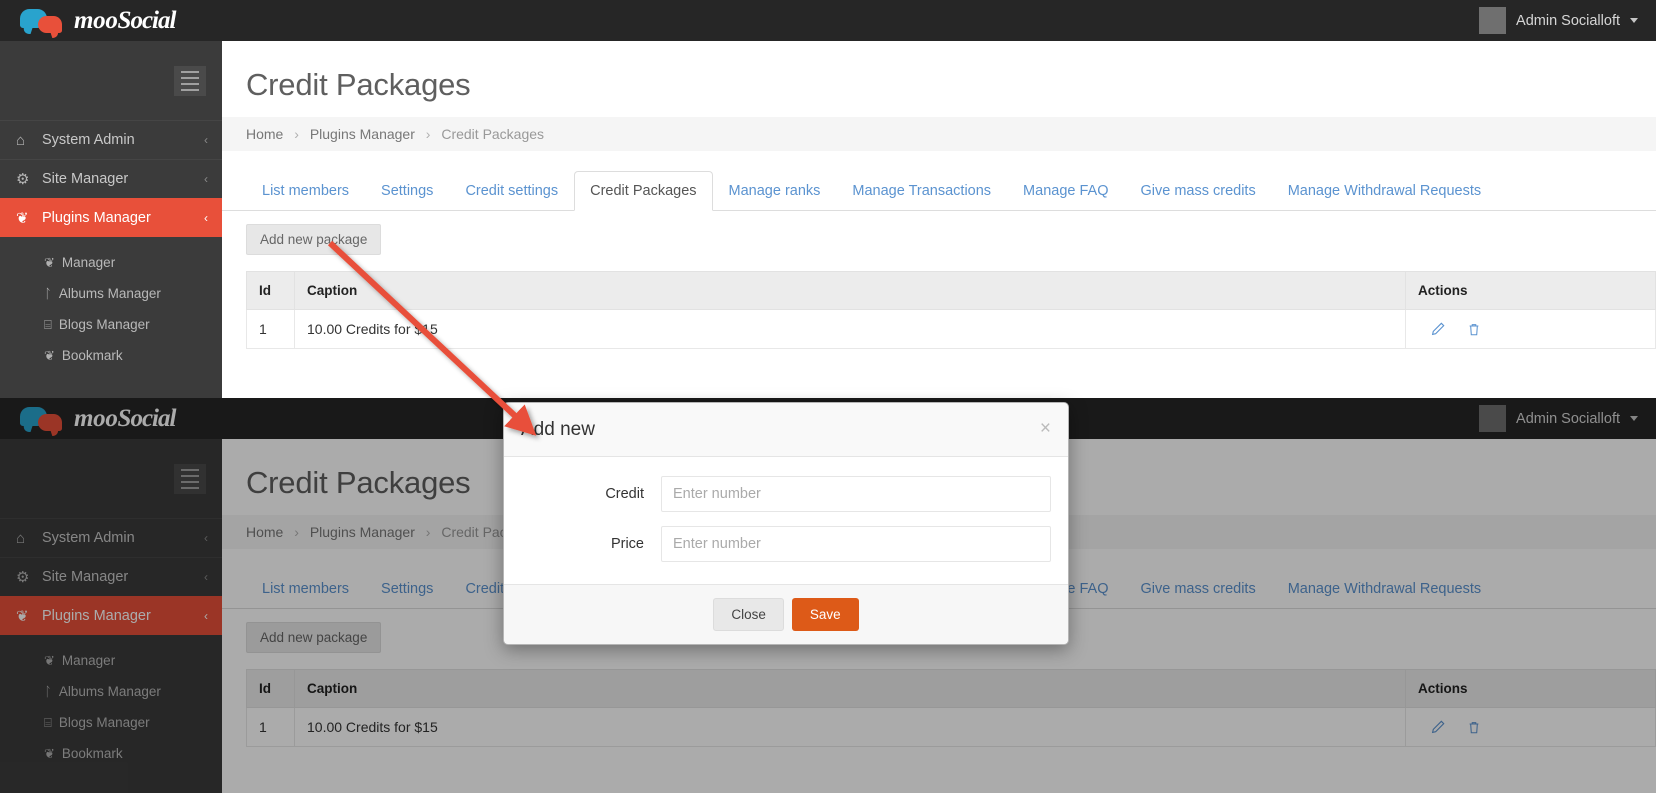  I want to click on modal-body: Credit Price, so click(786, 520).